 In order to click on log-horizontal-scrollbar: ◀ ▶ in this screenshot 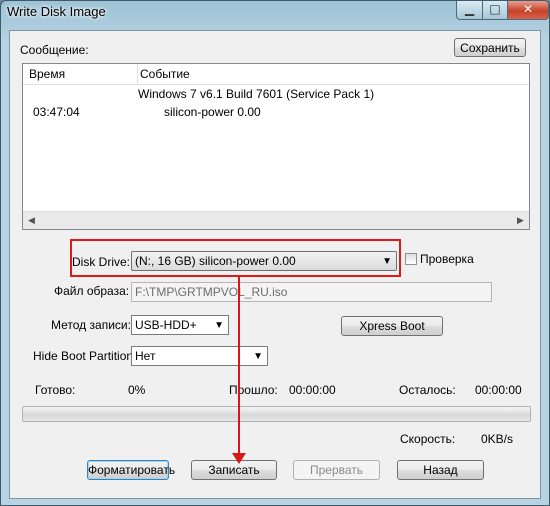, I will do `click(276, 220)`.